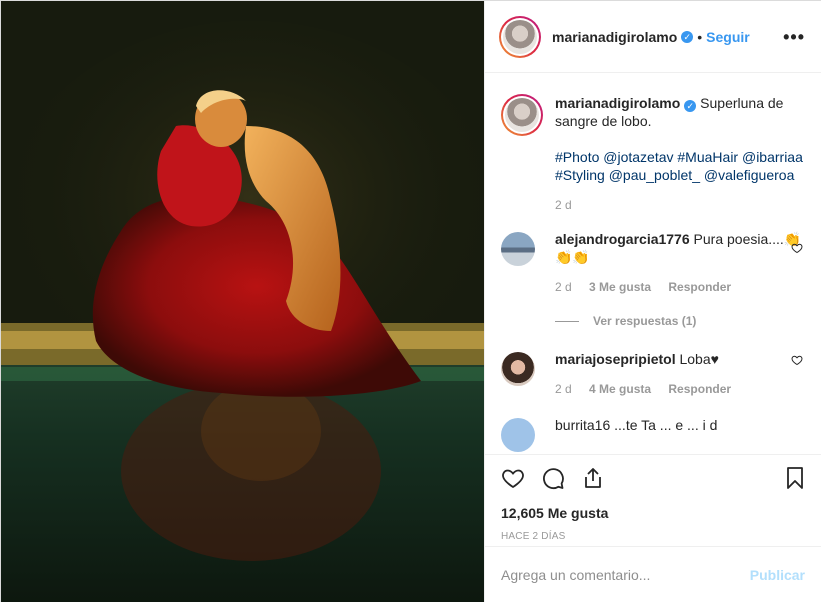 Image resolution: width=821 pixels, height=602 pixels. I want to click on likes-count: 12,605 Me gusta, so click(654, 513).